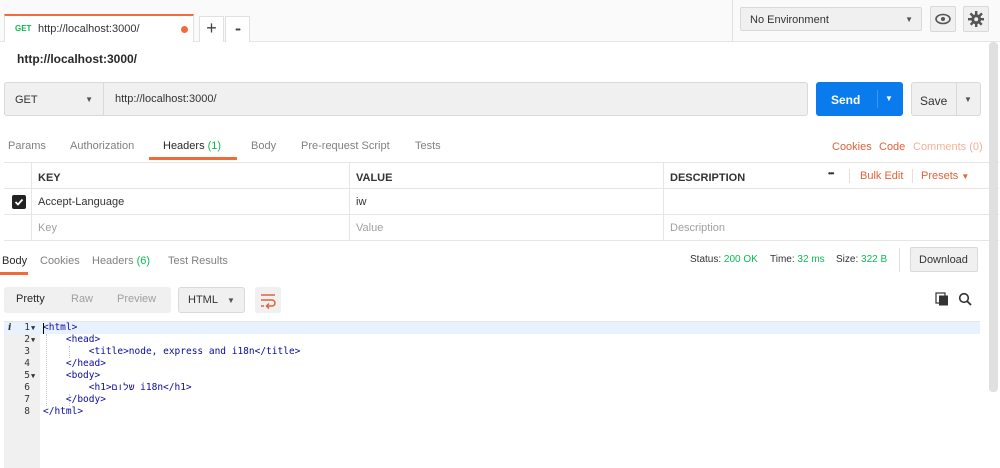 This screenshot has height=468, width=1000. I want to click on download-label: Download, so click(943, 260).